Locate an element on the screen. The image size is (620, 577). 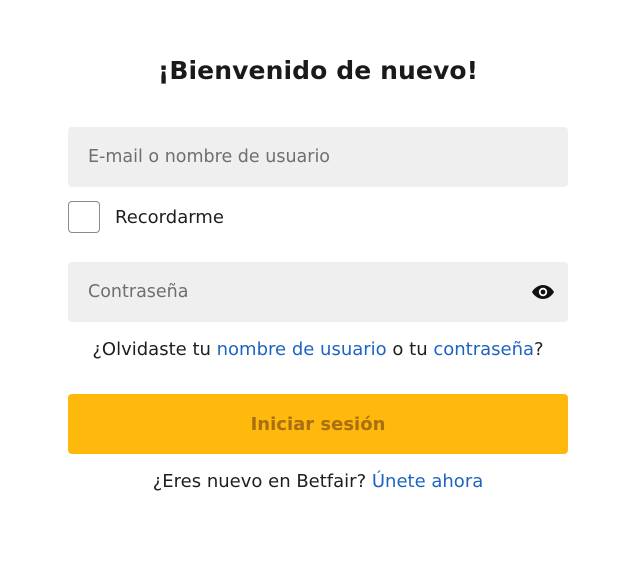
forgot-username-link: nombre de usuario is located at coordinates (302, 349).